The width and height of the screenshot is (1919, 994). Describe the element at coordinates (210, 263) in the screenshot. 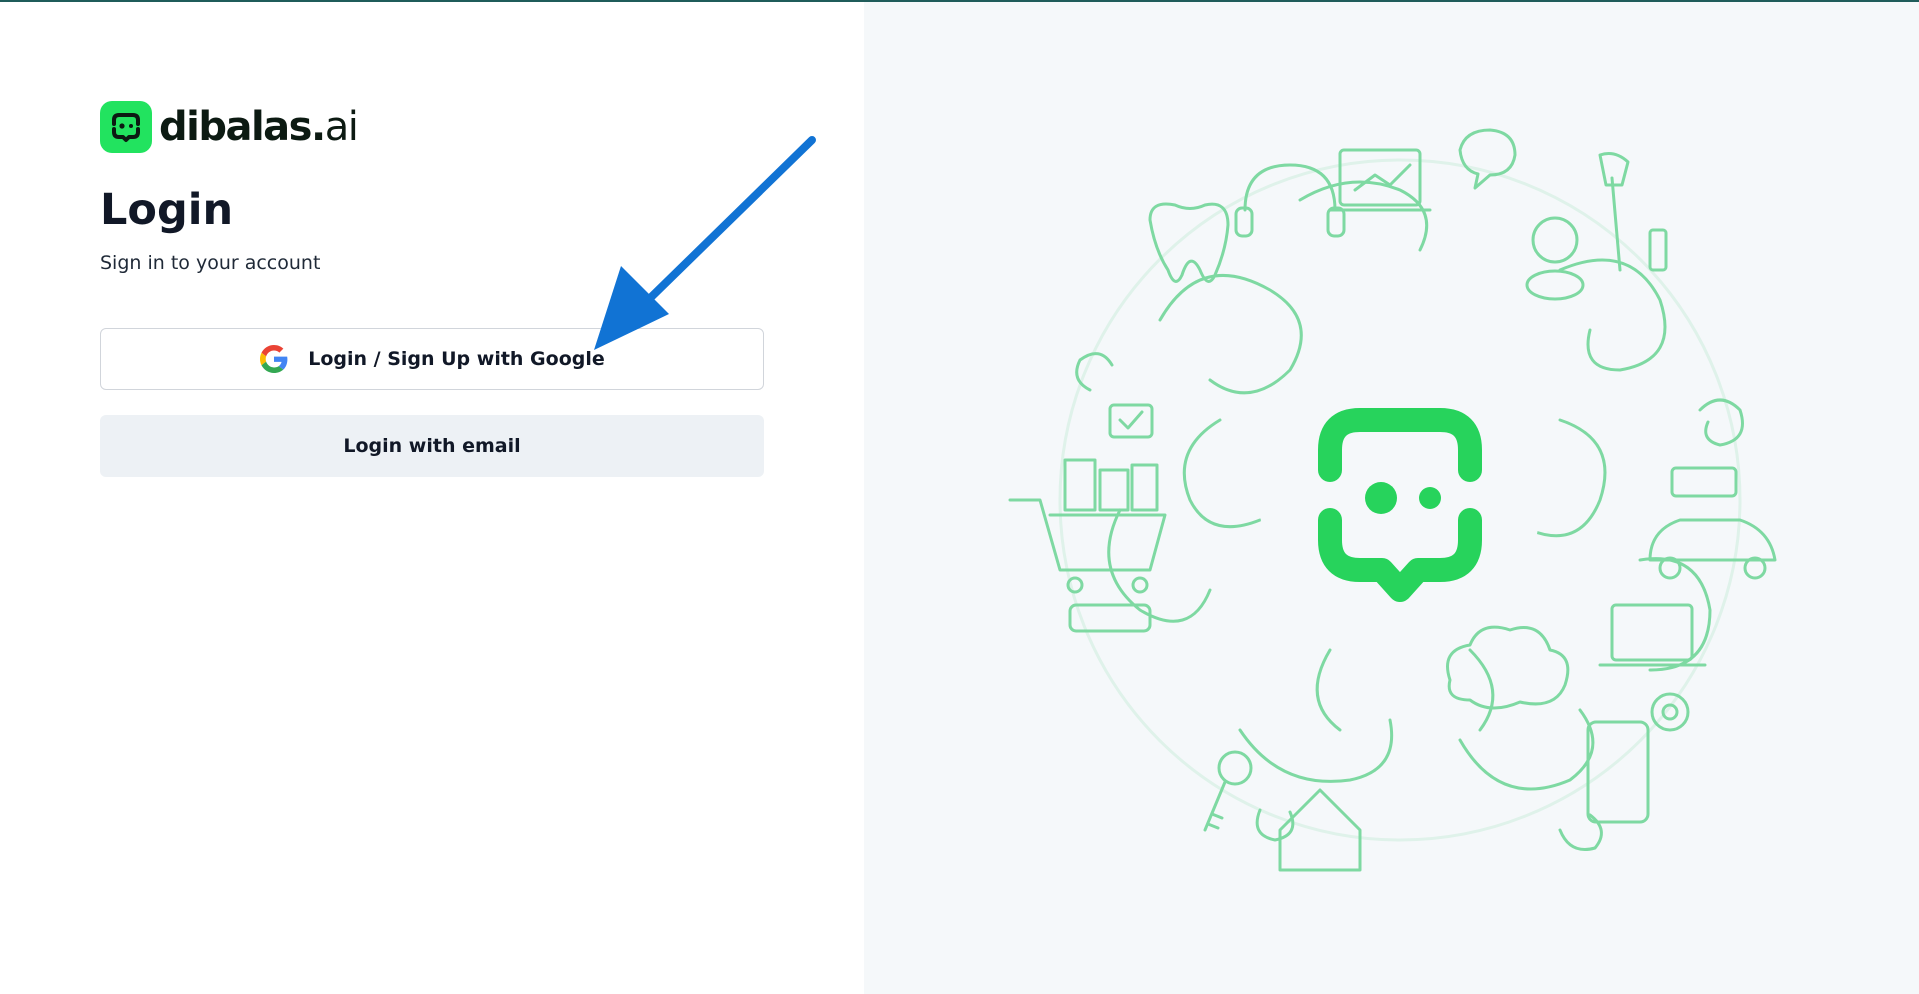

I see `page-subtitle: Sign in to your account` at that location.